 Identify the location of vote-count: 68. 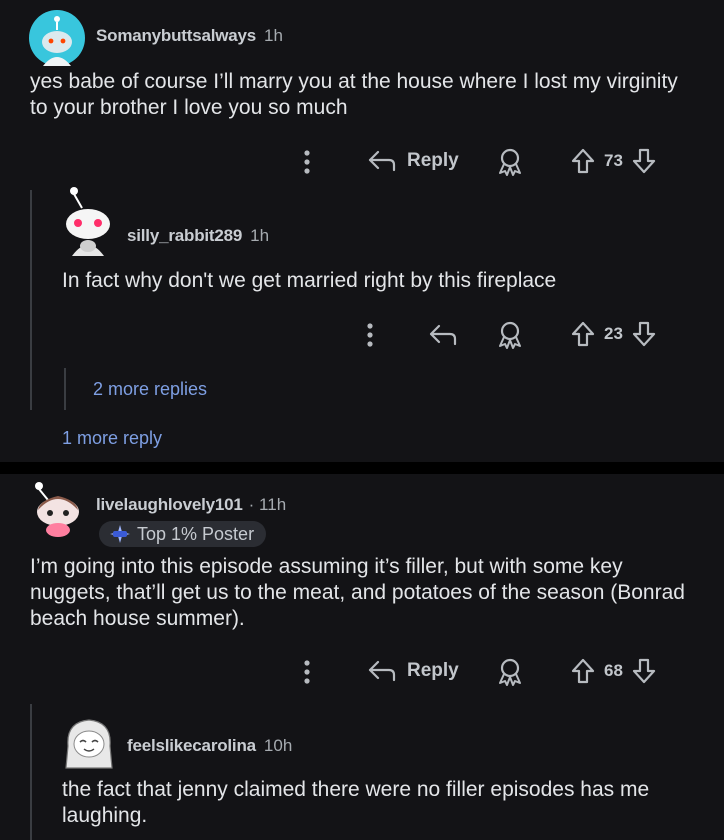
(613, 670).